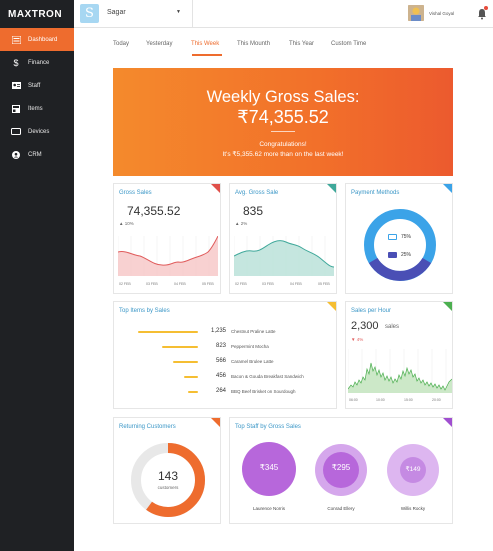  I want to click on tab-this-week: This Week, so click(205, 44).